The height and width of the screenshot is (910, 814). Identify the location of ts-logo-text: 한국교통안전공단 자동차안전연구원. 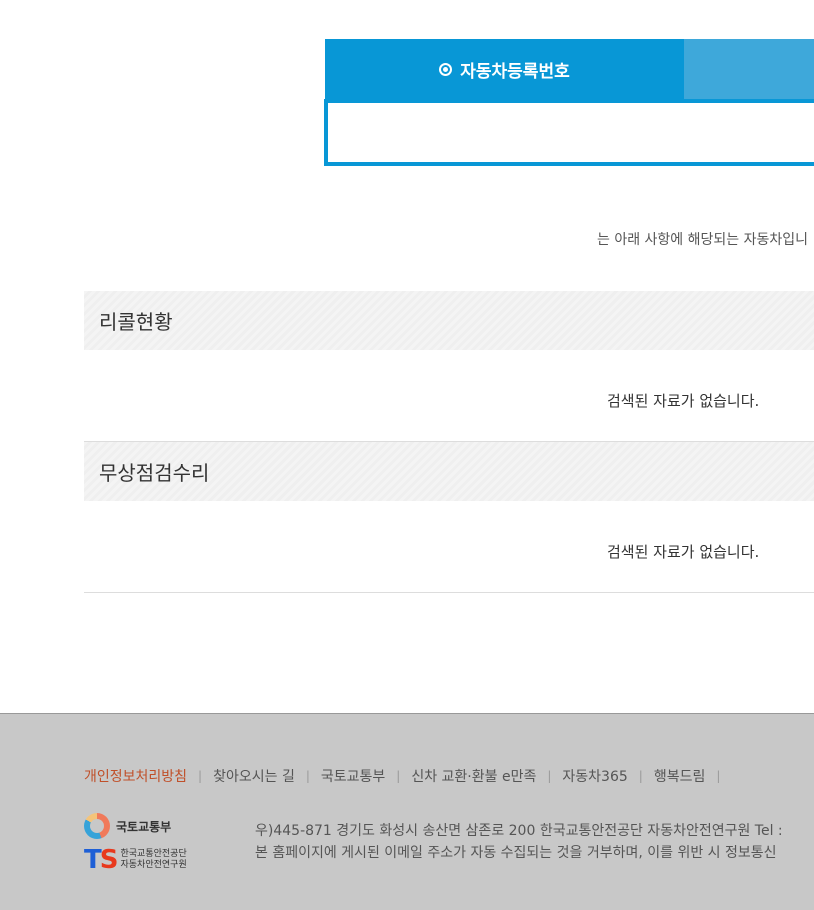
(153, 860).